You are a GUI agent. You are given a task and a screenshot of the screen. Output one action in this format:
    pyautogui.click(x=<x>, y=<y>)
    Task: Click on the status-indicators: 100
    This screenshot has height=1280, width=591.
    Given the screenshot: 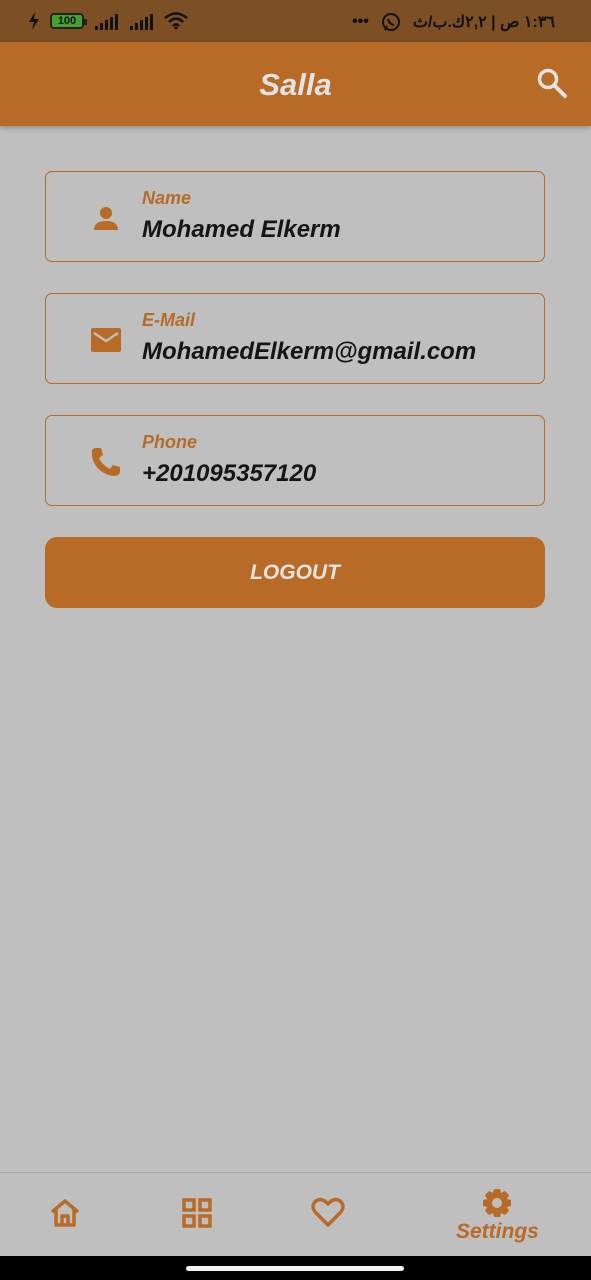 What is the action you would take?
    pyautogui.click(x=108, y=21)
    